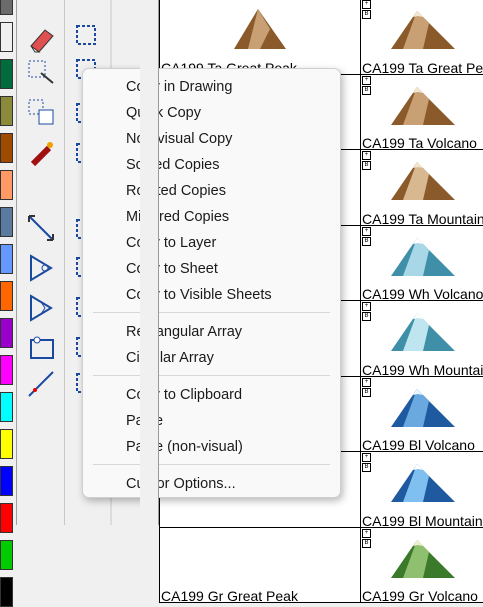 Image resolution: width=483 pixels, height=607 pixels. Describe the element at coordinates (41, 112) in the screenshot. I see `move-copy-icon` at that location.